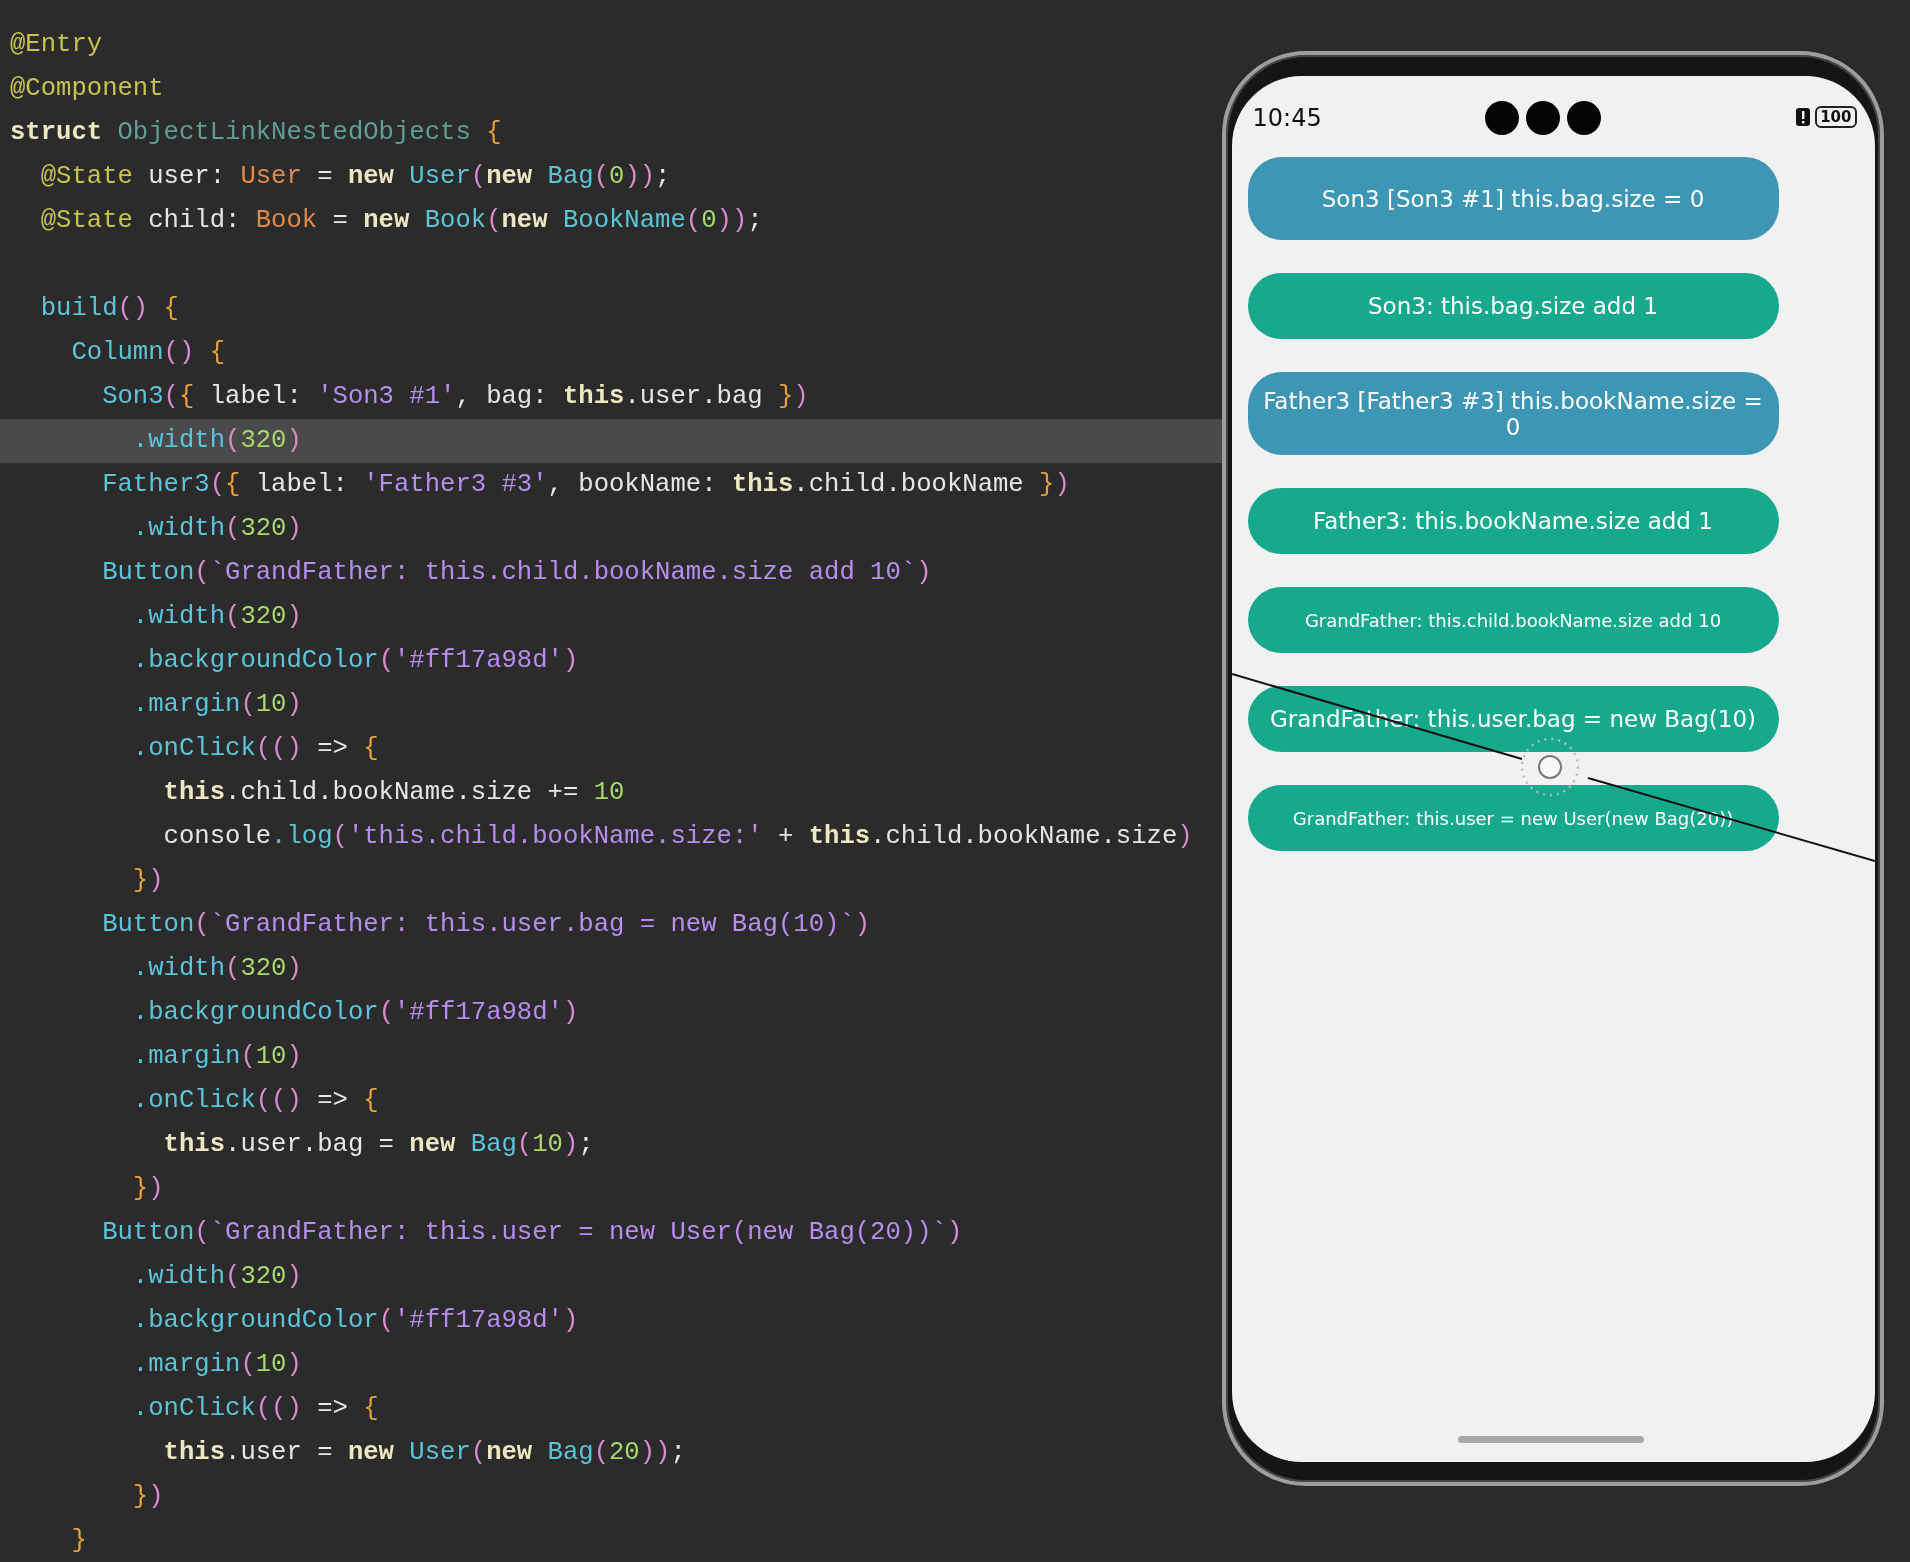 This screenshot has width=1910, height=1562. Describe the element at coordinates (1513, 306) in the screenshot. I see `action-button: Son3: this.bag.size add 1` at that location.